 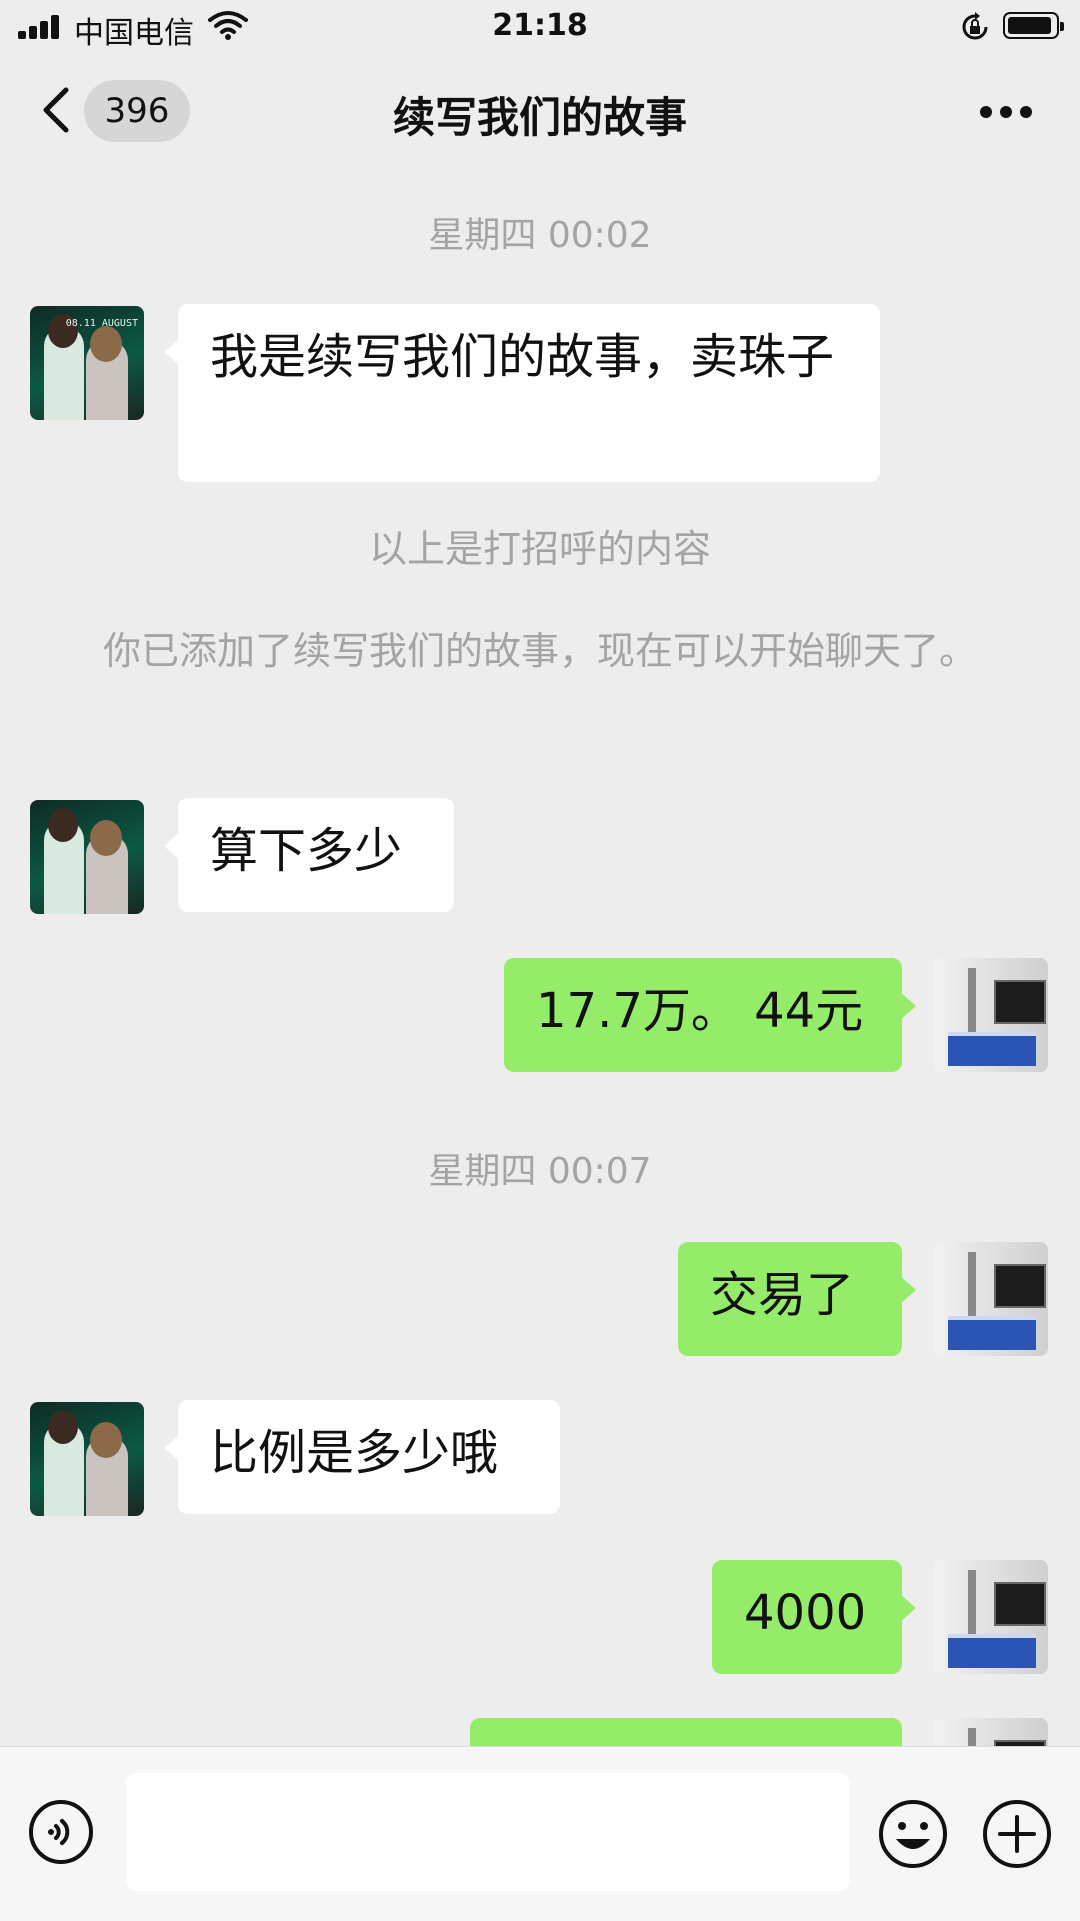 I want to click on status-time: 21:18, so click(x=540, y=25).